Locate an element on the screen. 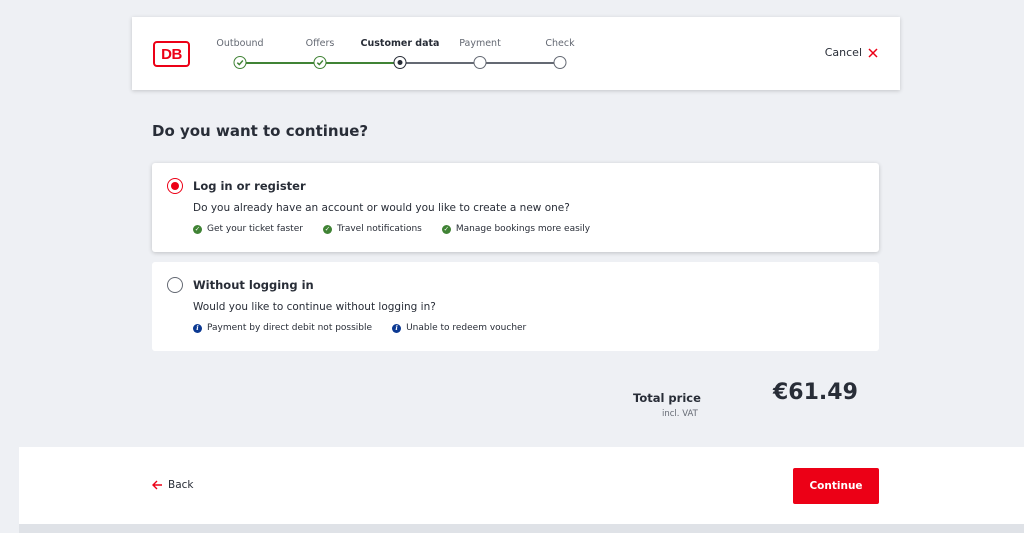 Image resolution: width=1024 pixels, height=533 pixels. step-check-dot is located at coordinates (560, 62).